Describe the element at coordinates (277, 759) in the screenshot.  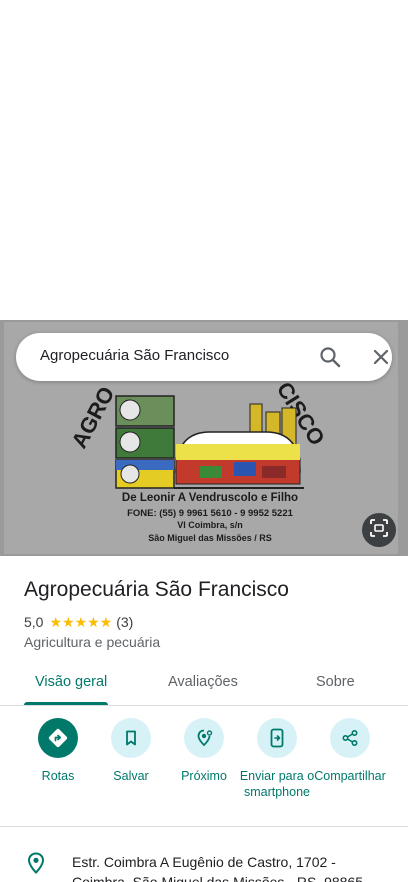
I see `send-to-phone-button: Enviar para o smartphone` at that location.